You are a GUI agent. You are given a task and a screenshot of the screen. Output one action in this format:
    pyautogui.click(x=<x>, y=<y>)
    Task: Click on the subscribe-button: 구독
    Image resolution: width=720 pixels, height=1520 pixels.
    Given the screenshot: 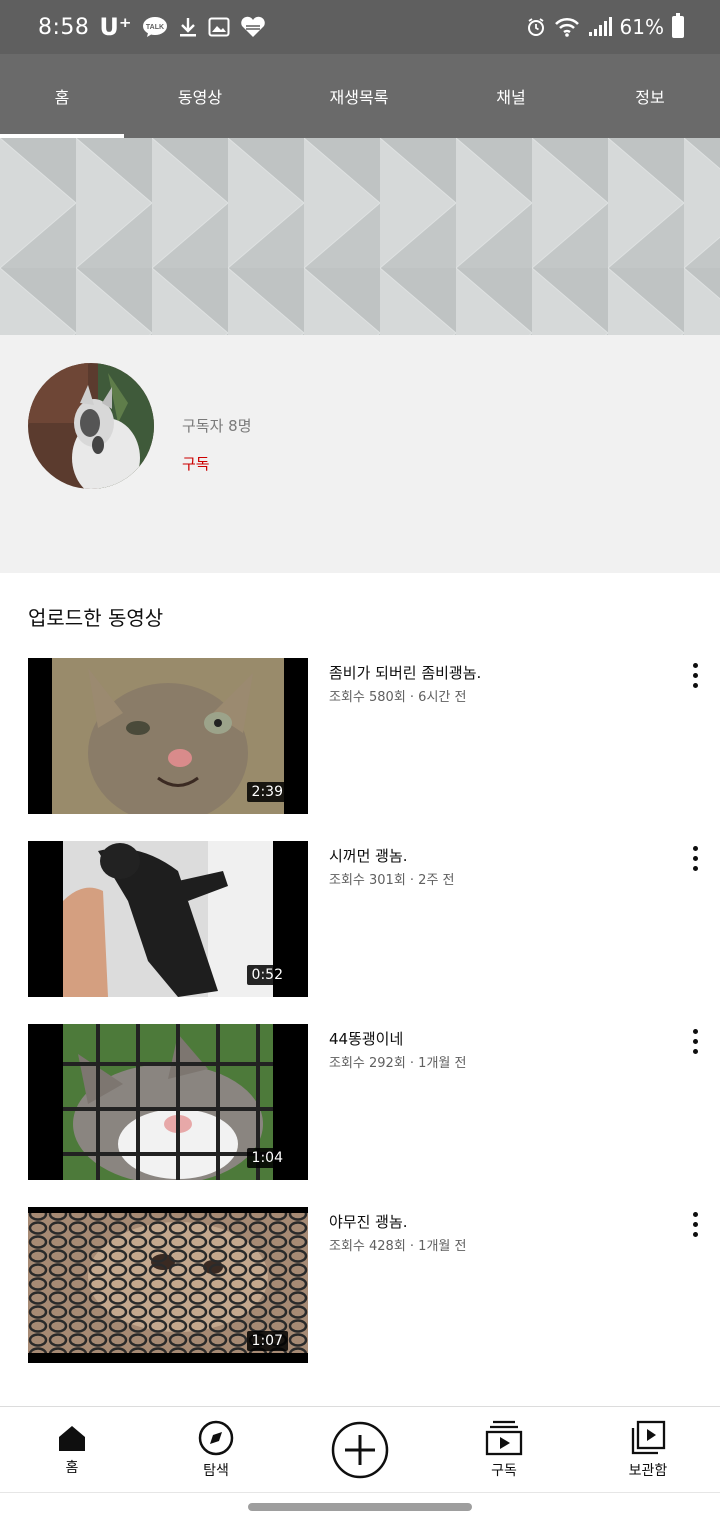 What is the action you would take?
    pyautogui.click(x=196, y=463)
    